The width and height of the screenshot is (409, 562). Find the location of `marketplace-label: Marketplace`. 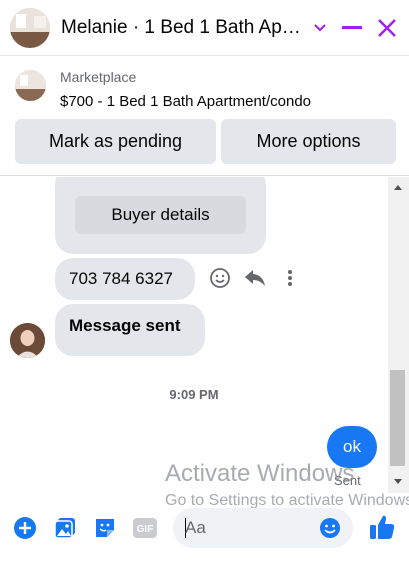

marketplace-label: Marketplace is located at coordinates (98, 77).